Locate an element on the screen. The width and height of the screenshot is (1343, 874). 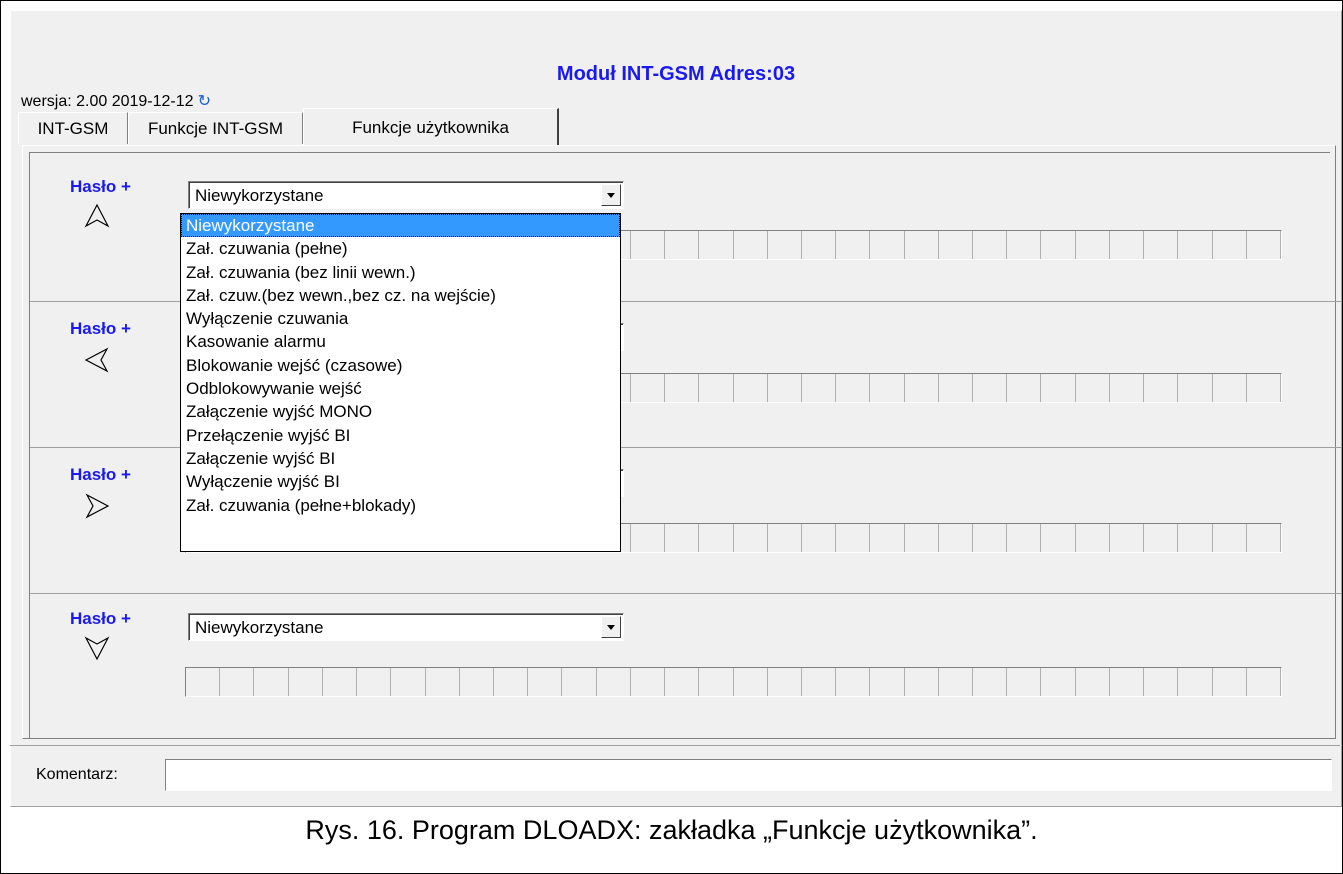
dropdown-option: Wyłączenie wyjść BI is located at coordinates (400, 481).